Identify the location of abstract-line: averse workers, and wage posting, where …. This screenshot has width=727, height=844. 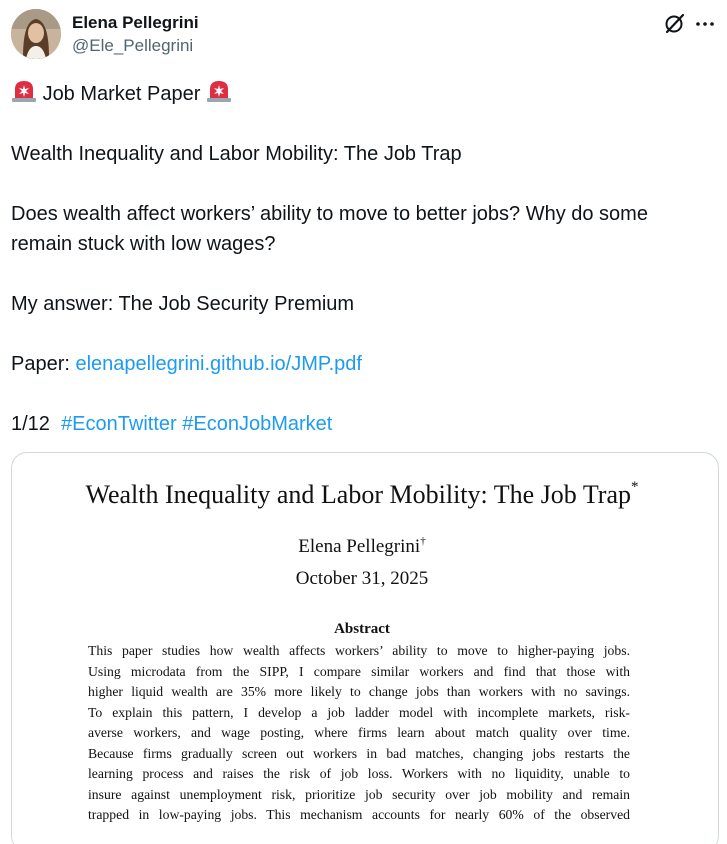
(359, 732).